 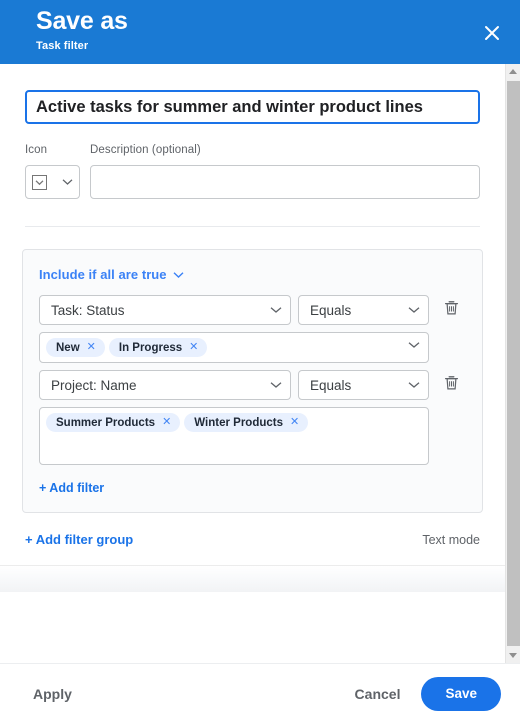 I want to click on filter-group-condition-dropdown: Include if all are true, so click(x=111, y=274).